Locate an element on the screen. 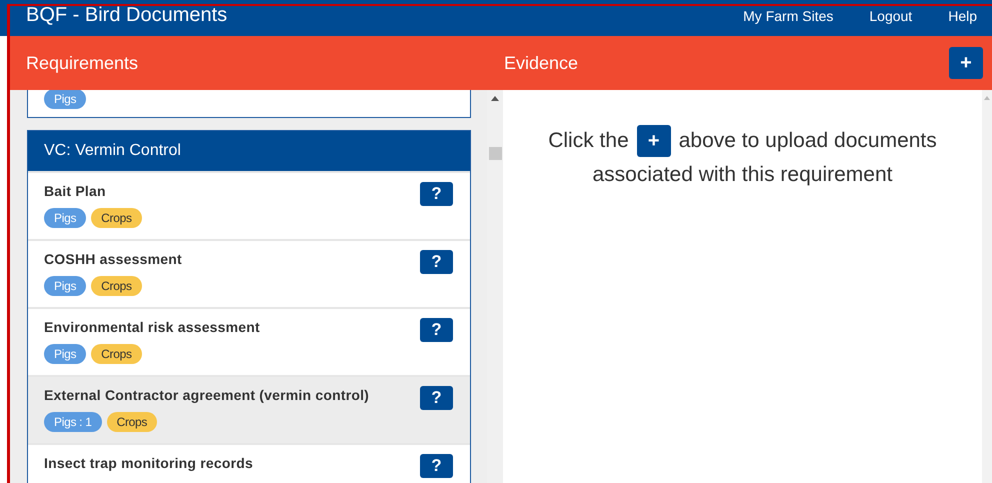 Image resolution: width=992 pixels, height=483 pixels. app-title: BQF - Bird Documents is located at coordinates (127, 15).